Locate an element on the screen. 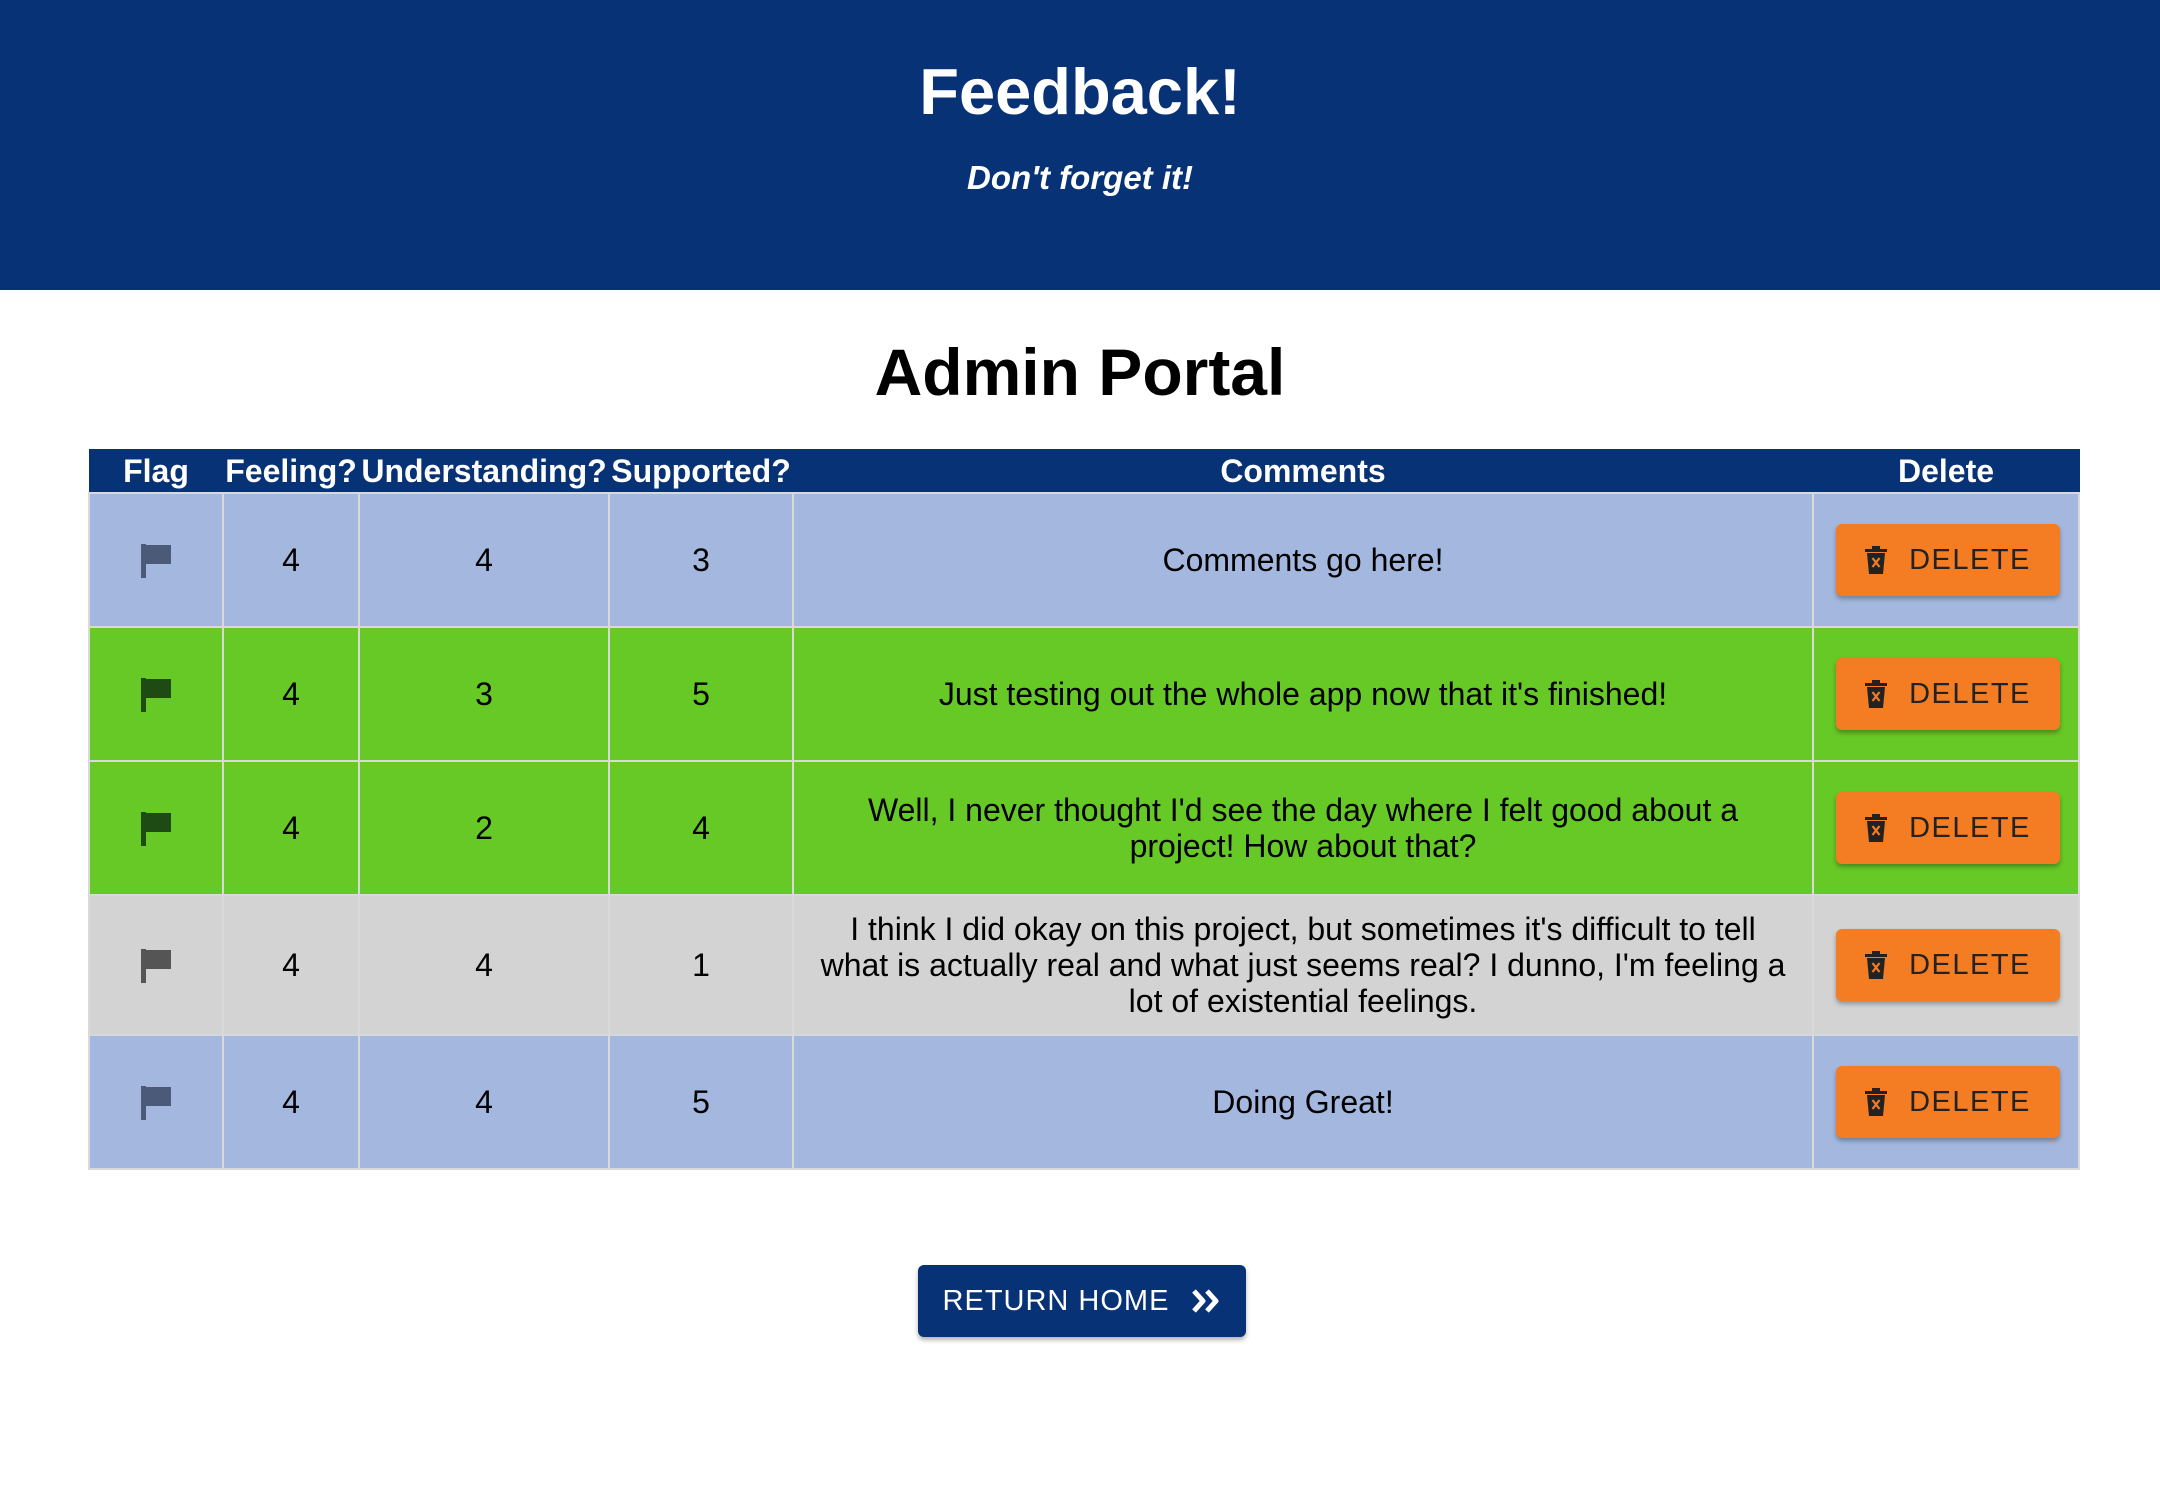 This screenshot has height=1498, width=2160. return-home-label: RETURN HOME is located at coordinates (1056, 1300).